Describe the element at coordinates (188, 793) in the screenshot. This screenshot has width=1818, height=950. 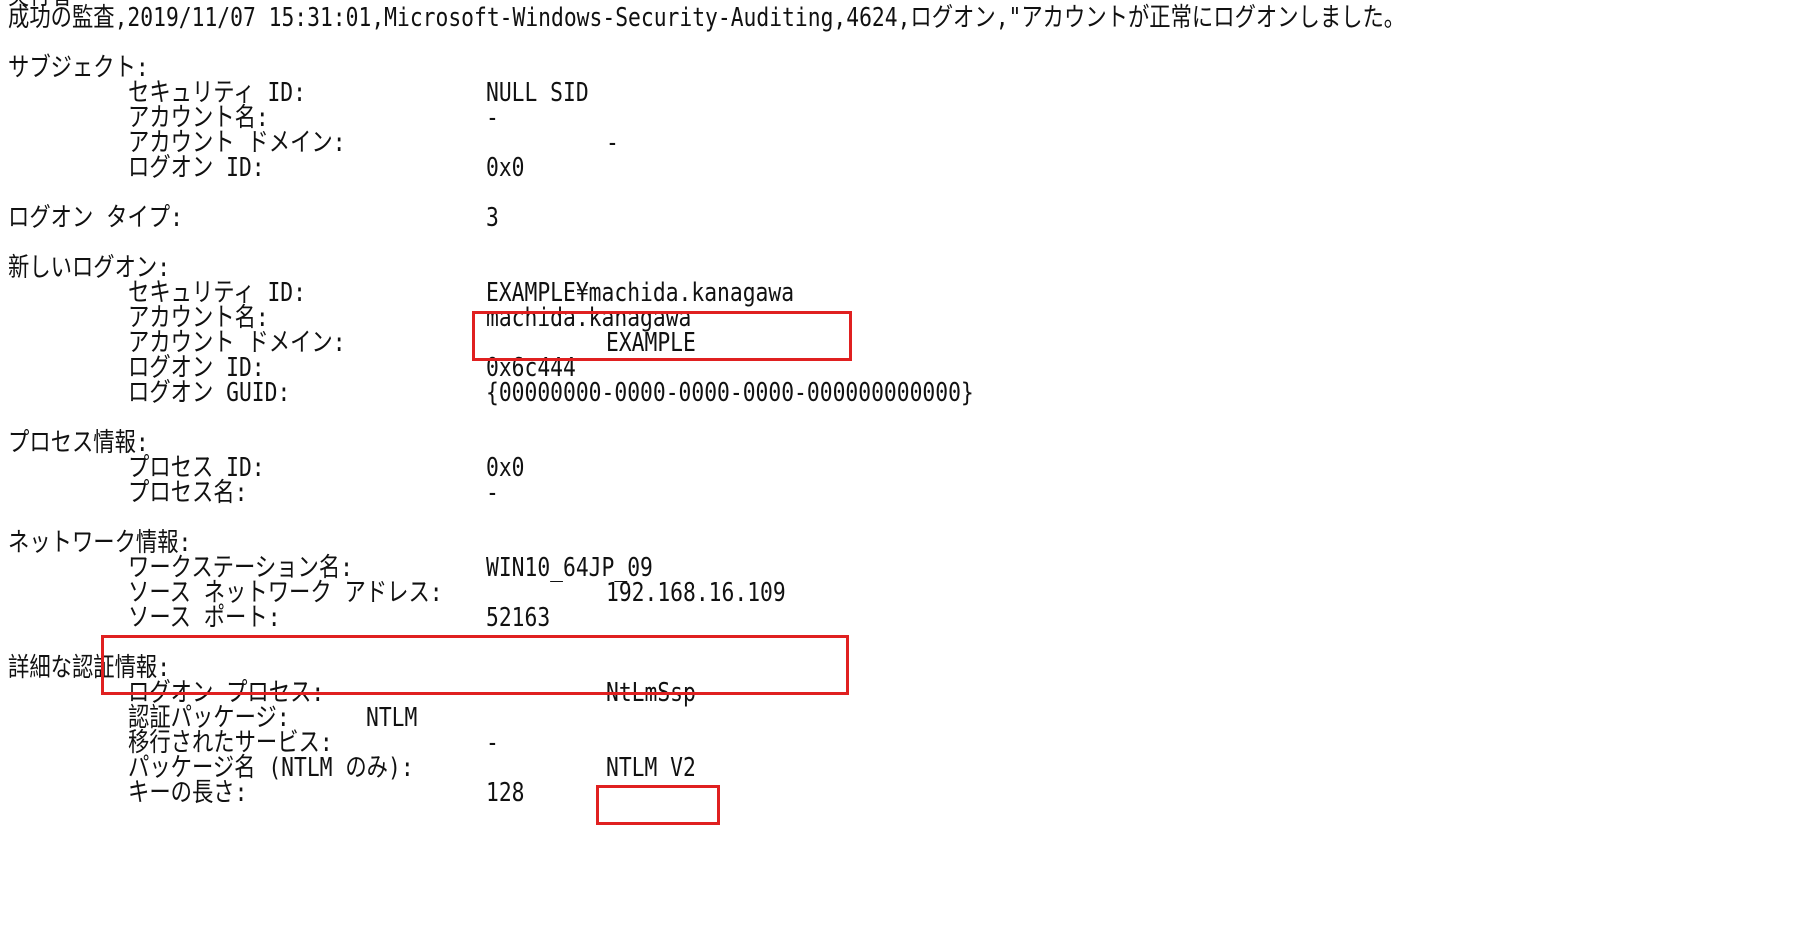
I see `key-length-label: キーの長さ:` at that location.